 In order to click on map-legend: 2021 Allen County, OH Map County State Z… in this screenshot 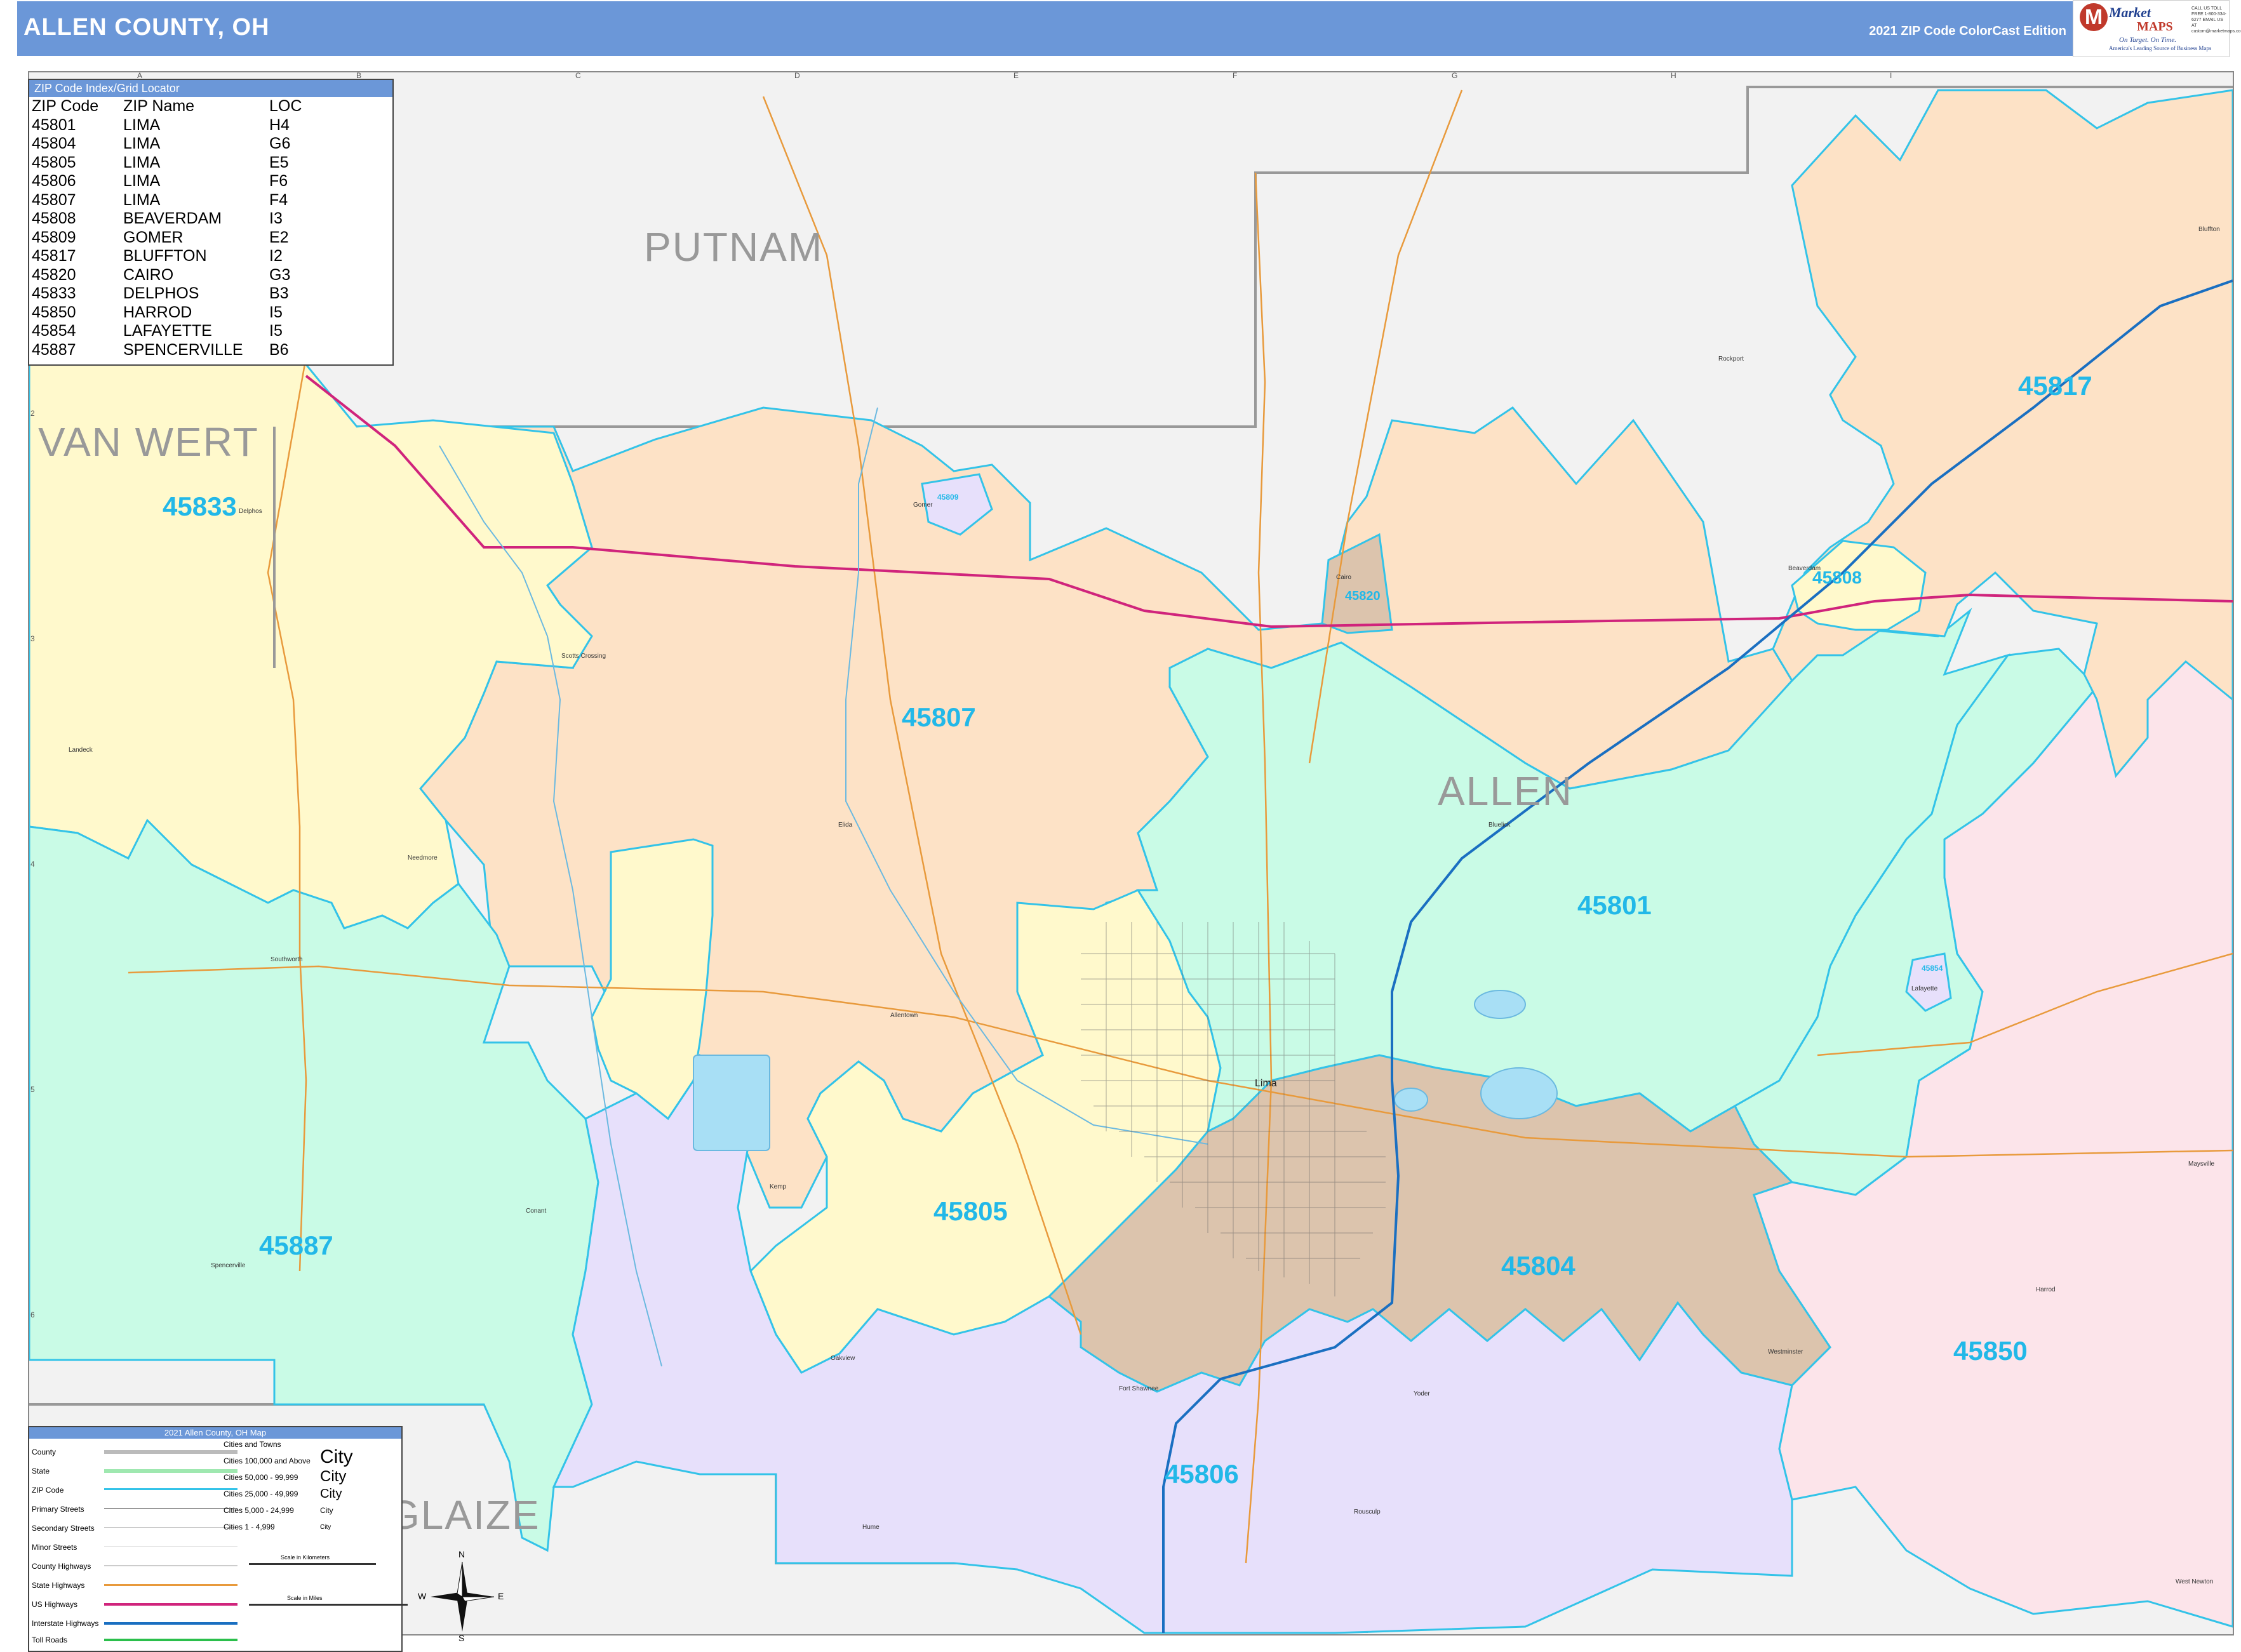, I will do `click(218, 1539)`.